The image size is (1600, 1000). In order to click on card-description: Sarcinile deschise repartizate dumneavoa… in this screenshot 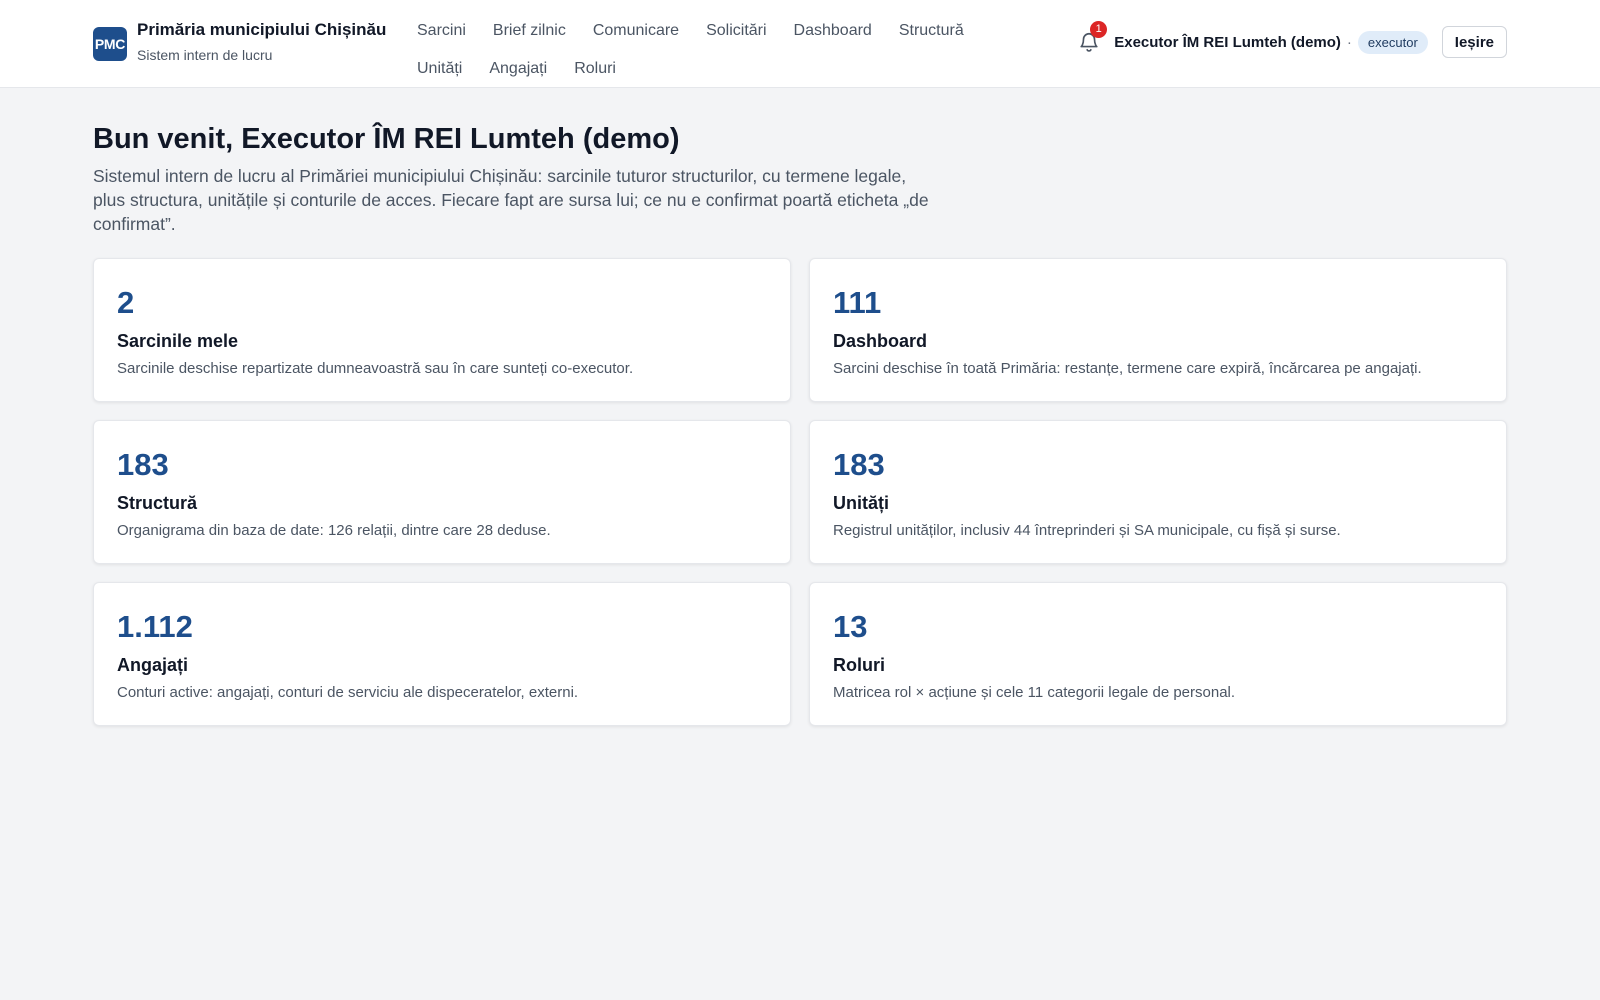, I will do `click(375, 368)`.